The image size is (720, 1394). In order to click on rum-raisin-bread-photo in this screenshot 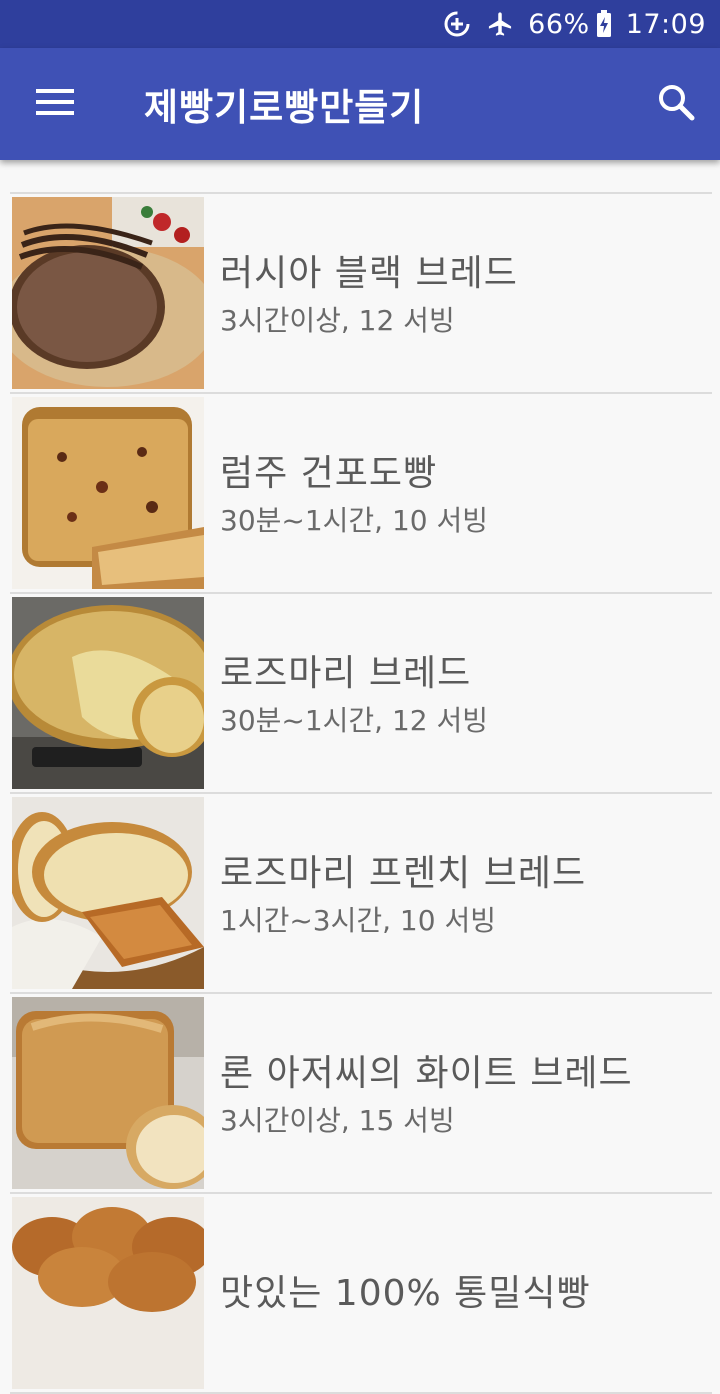, I will do `click(108, 493)`.